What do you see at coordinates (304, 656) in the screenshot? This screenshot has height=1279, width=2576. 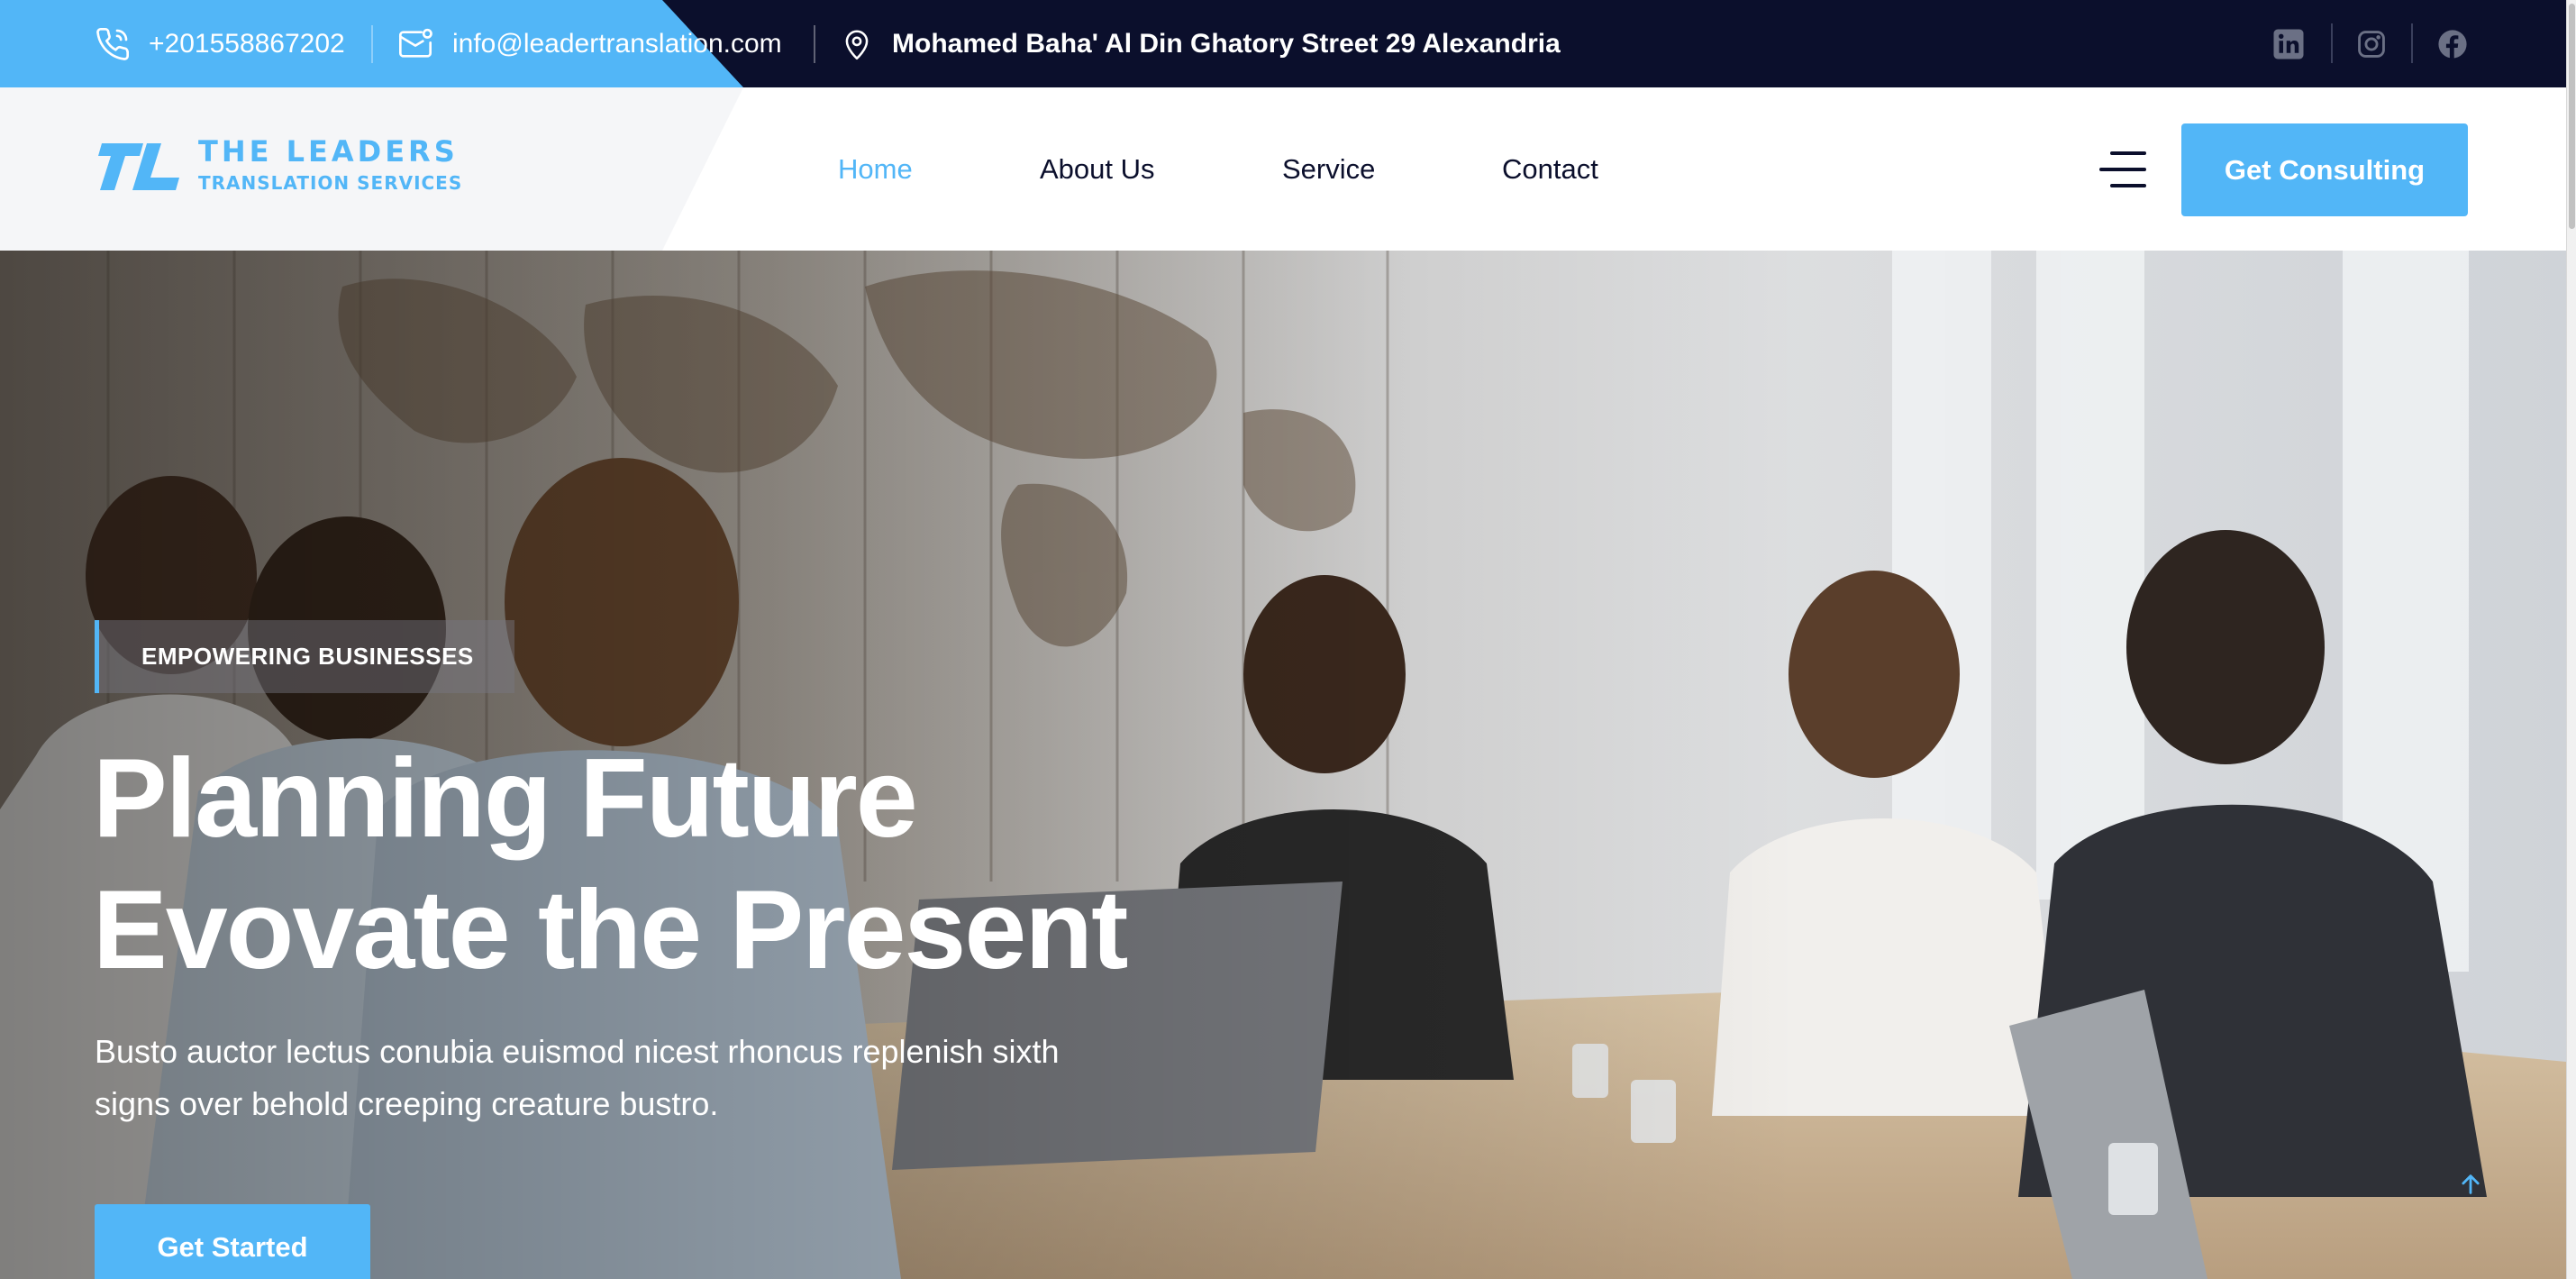 I see `hero-badge: EMPOWERING BUSINESSES` at bounding box center [304, 656].